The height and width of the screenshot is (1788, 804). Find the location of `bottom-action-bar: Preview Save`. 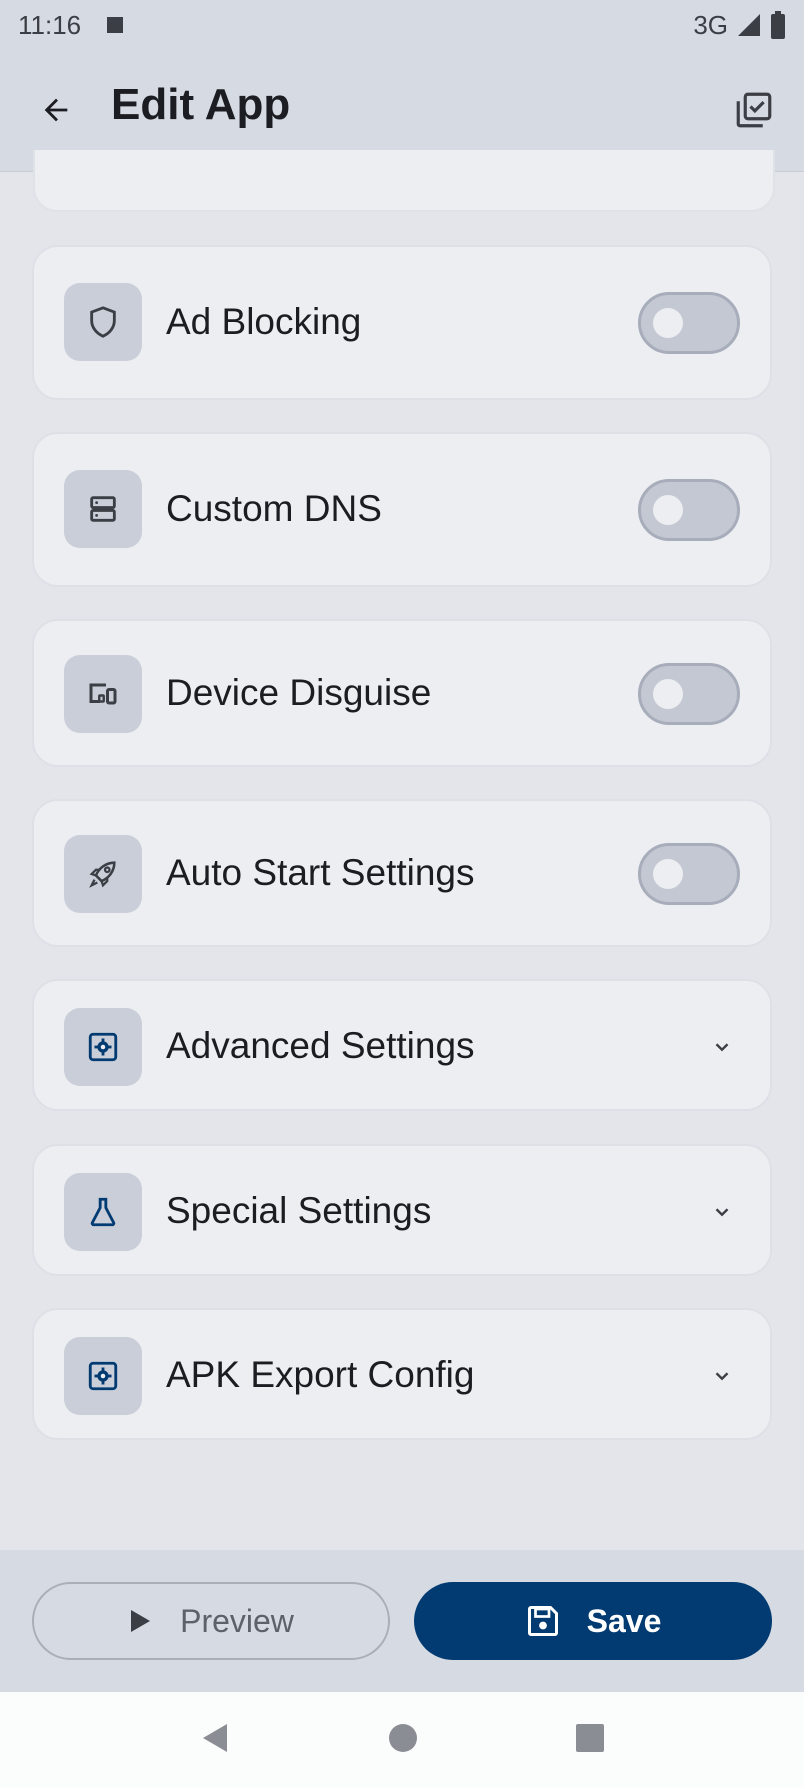

bottom-action-bar: Preview Save is located at coordinates (402, 1621).